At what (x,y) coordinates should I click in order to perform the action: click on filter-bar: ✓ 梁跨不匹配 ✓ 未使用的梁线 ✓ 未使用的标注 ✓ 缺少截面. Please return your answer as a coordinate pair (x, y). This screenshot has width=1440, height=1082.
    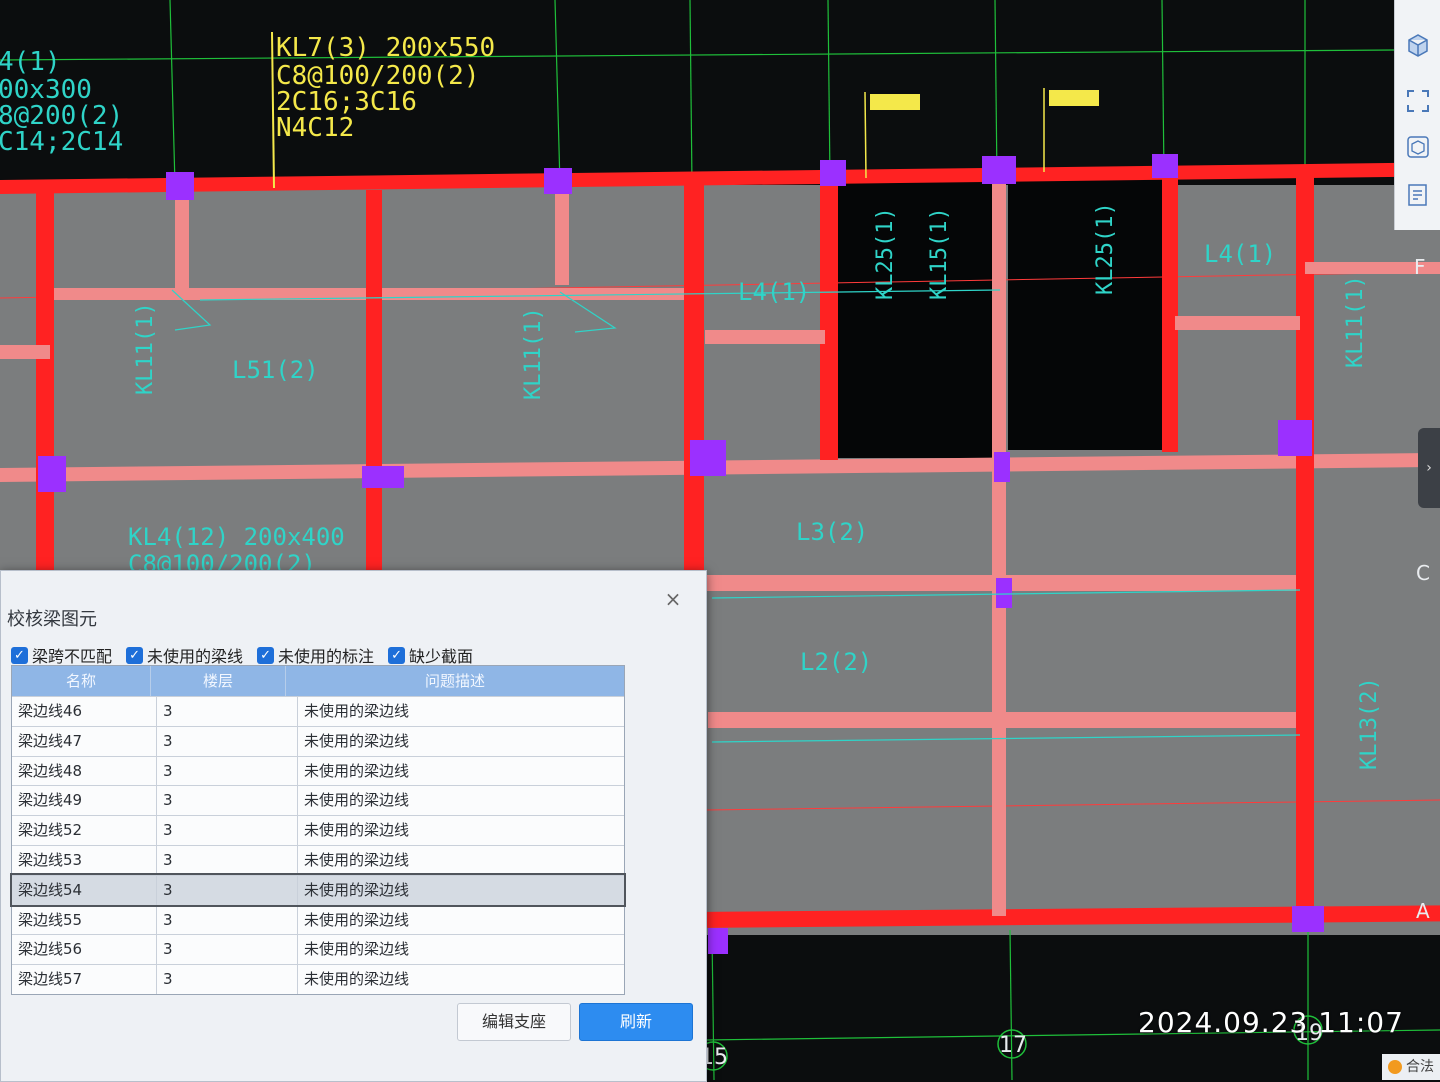
    Looking at the image, I should click on (242, 655).